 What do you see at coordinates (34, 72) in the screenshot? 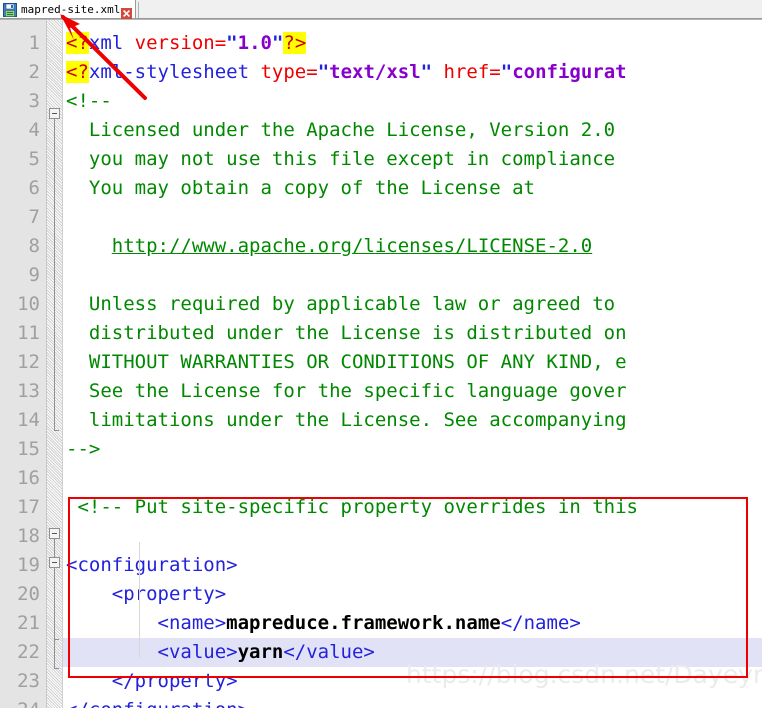
I see `line-number: 2` at bounding box center [34, 72].